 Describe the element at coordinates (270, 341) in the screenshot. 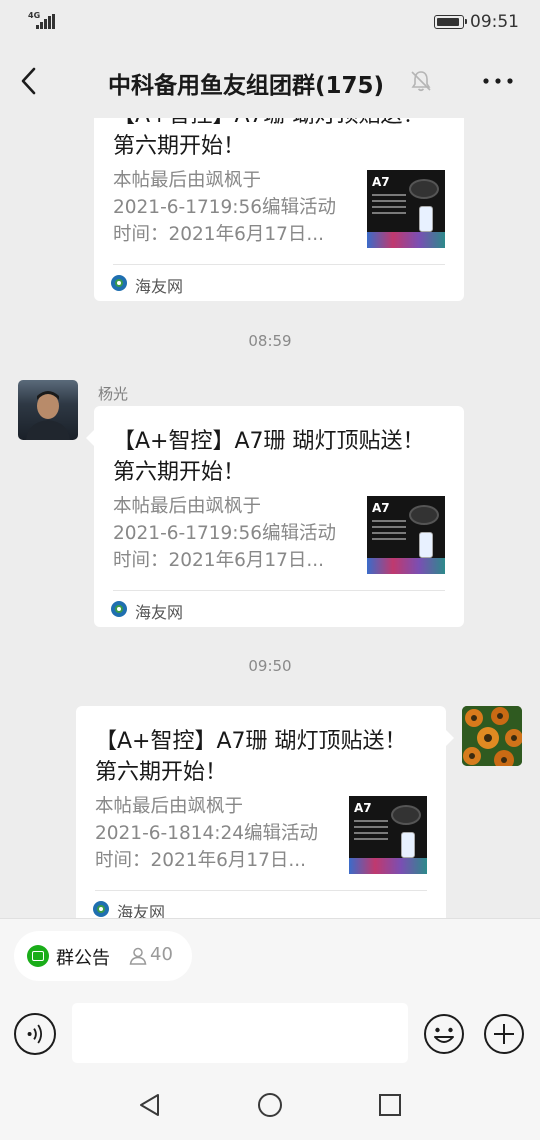

I see `timestamp: 08:59` at that location.